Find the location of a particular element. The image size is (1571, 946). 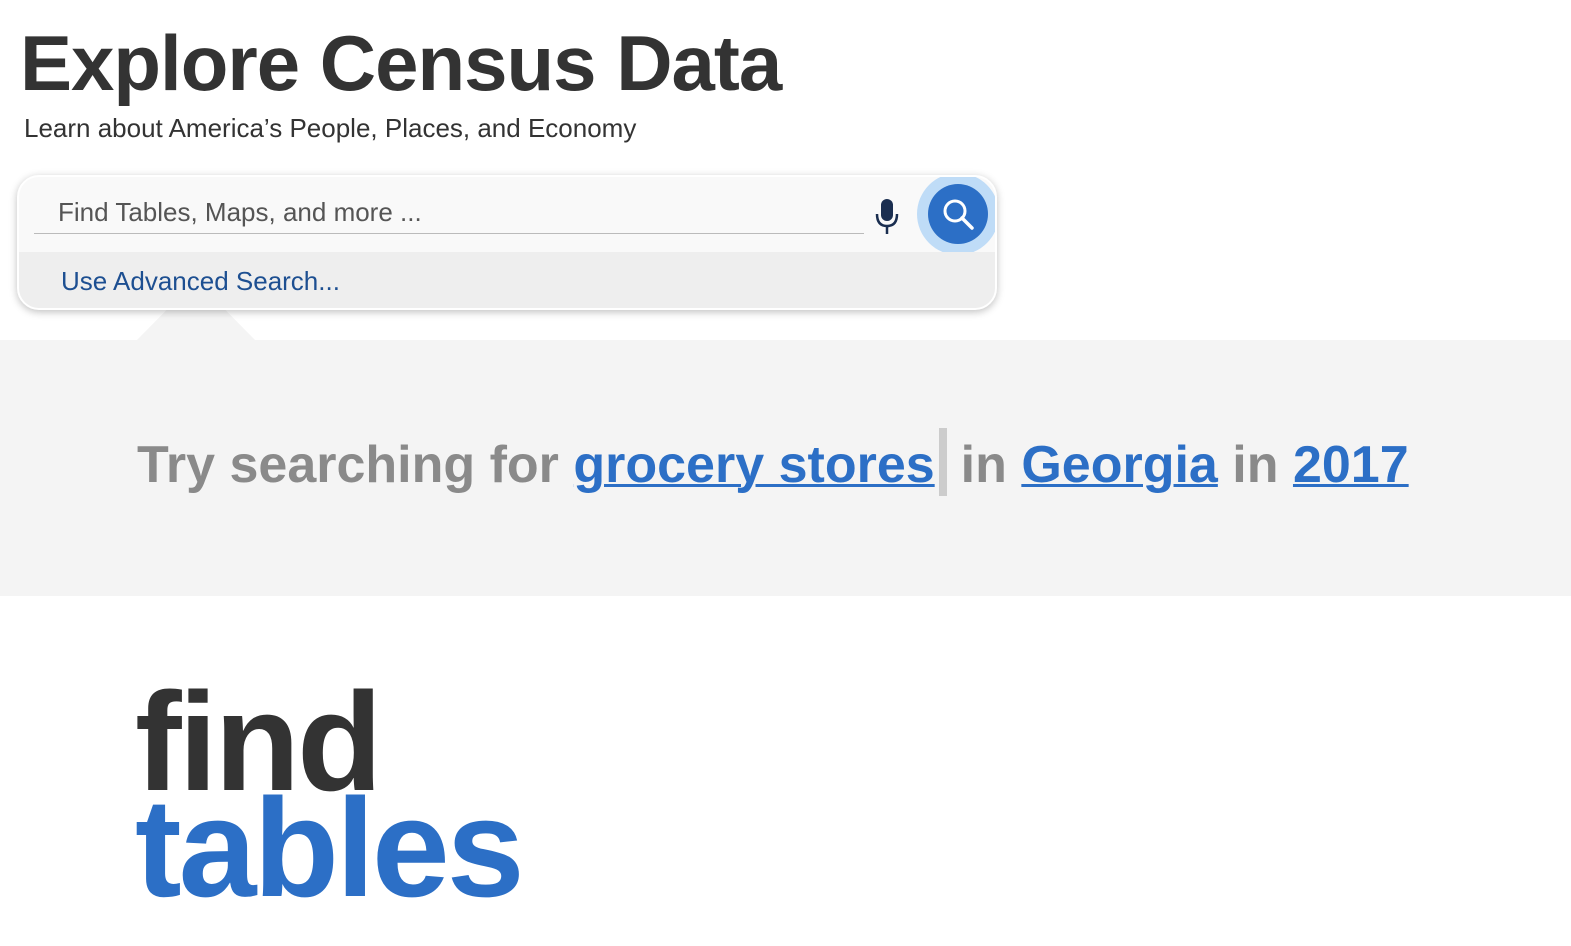

search-input is located at coordinates (449, 213).